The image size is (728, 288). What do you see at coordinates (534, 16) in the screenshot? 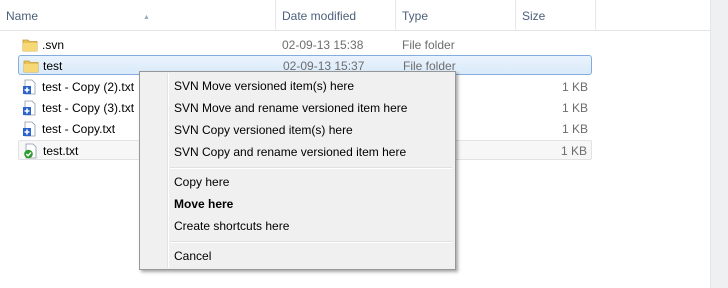
I see `column-header-size-label: Size` at bounding box center [534, 16].